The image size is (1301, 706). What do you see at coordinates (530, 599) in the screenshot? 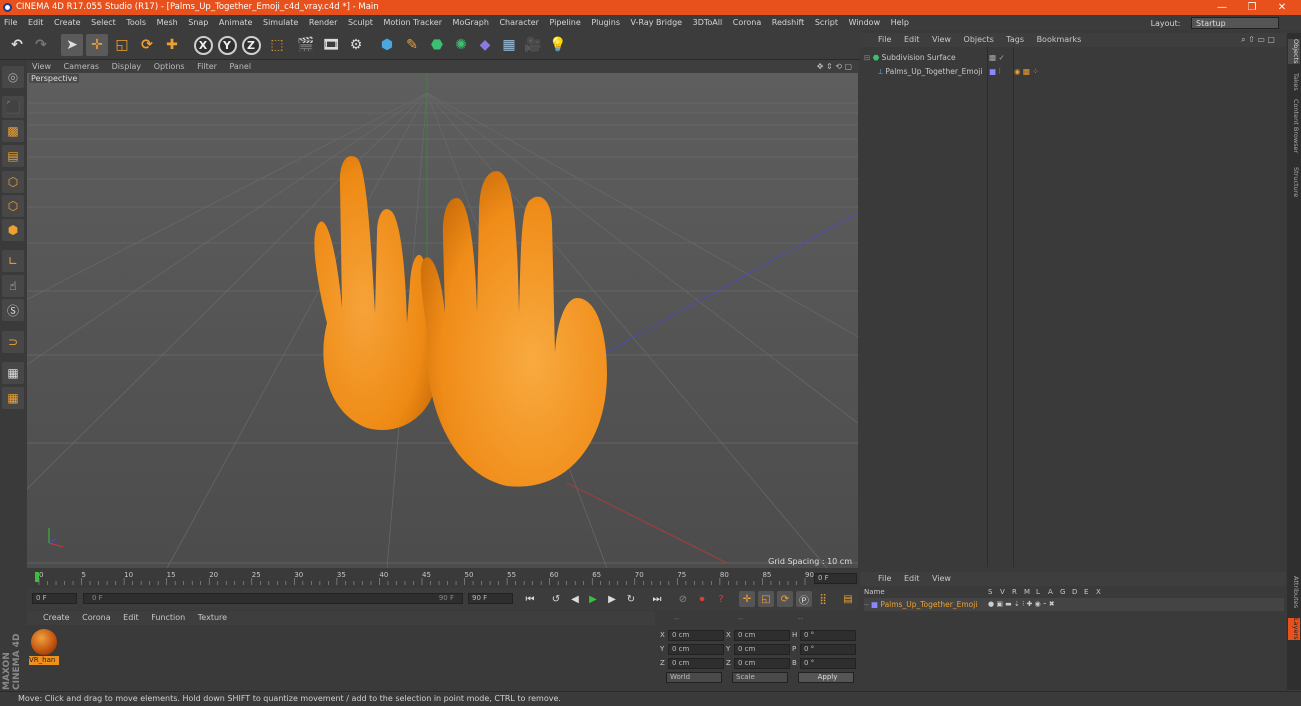
I see `go-to-start-icon: ⏮` at bounding box center [530, 599].